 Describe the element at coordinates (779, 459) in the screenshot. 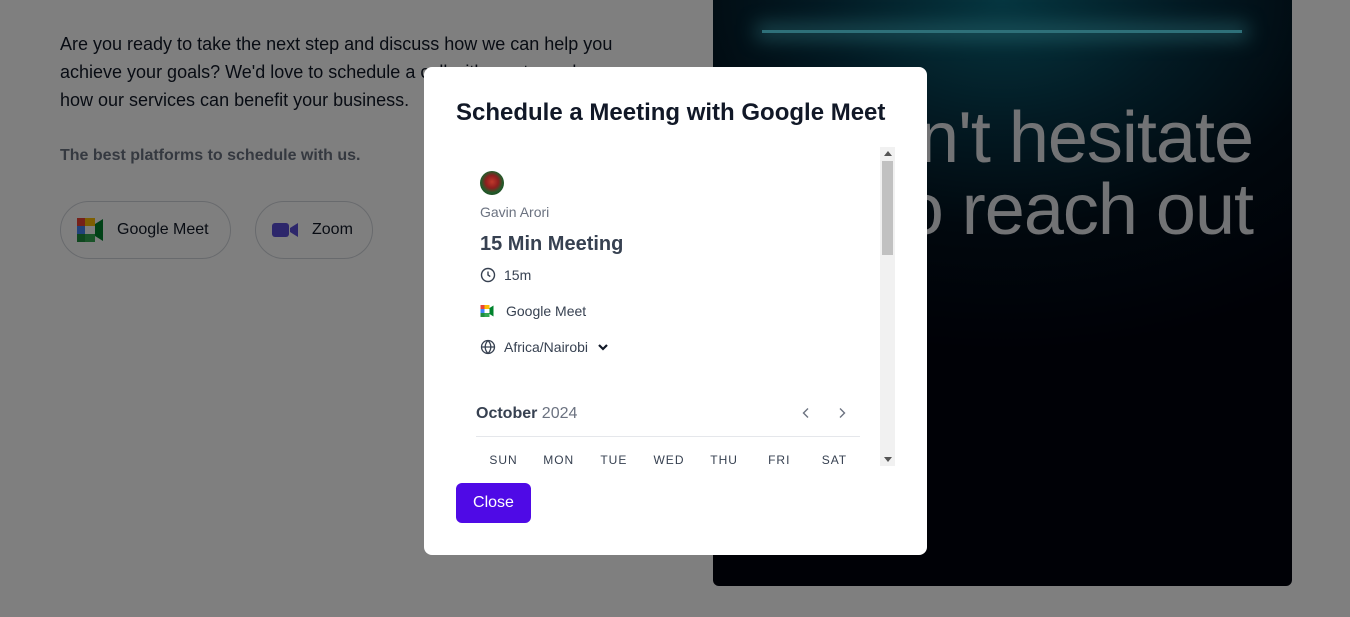

I see `weekday-label: FRI` at that location.